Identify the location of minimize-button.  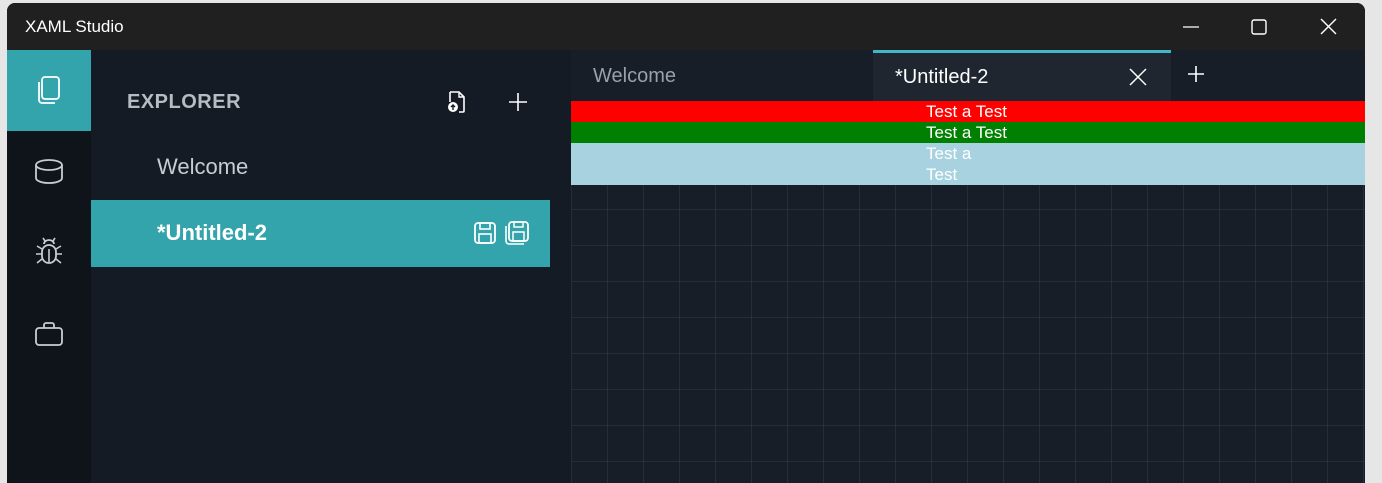
(1191, 26).